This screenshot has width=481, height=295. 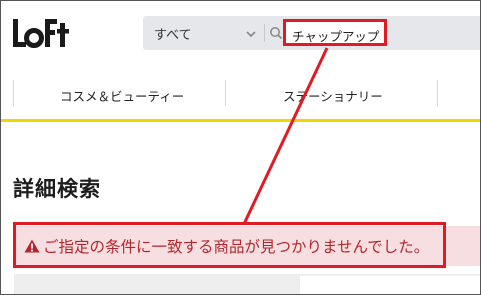 I want to click on search-input-value: チャップアップ, so click(x=336, y=36).